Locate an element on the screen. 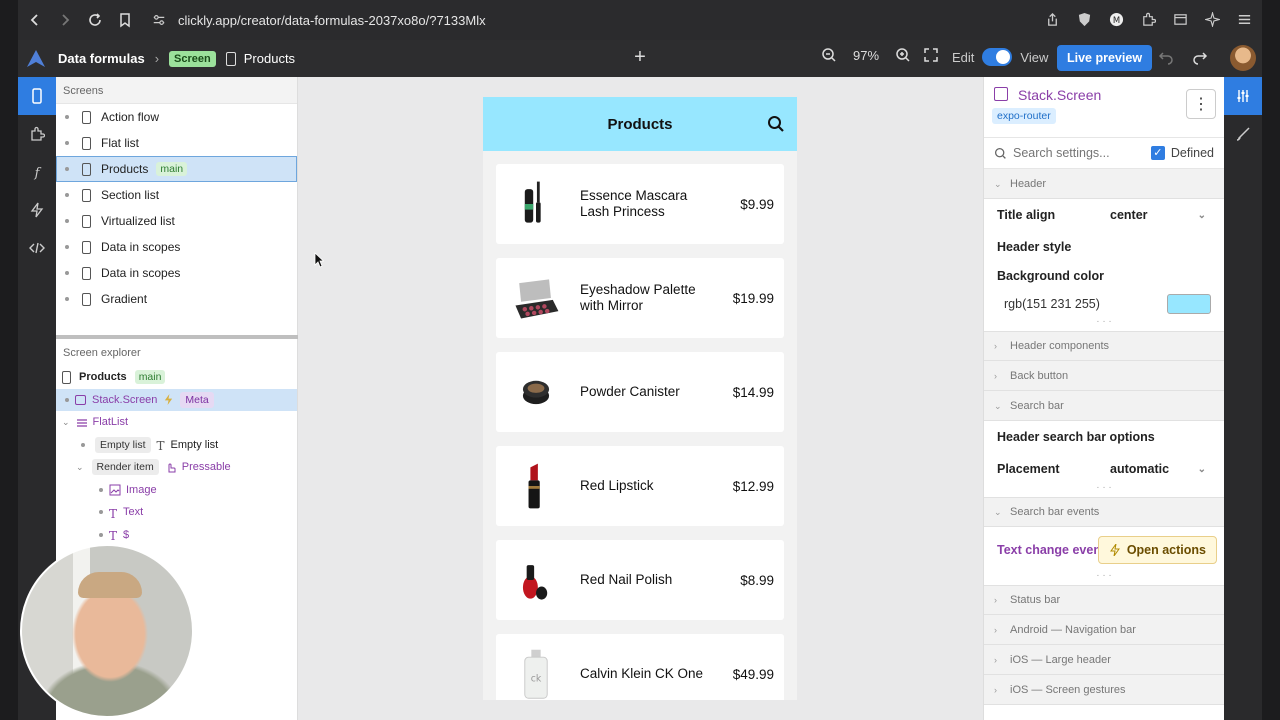 The image size is (1280, 720). tree-empty-list: Empty list T Empty list is located at coordinates (176, 445).